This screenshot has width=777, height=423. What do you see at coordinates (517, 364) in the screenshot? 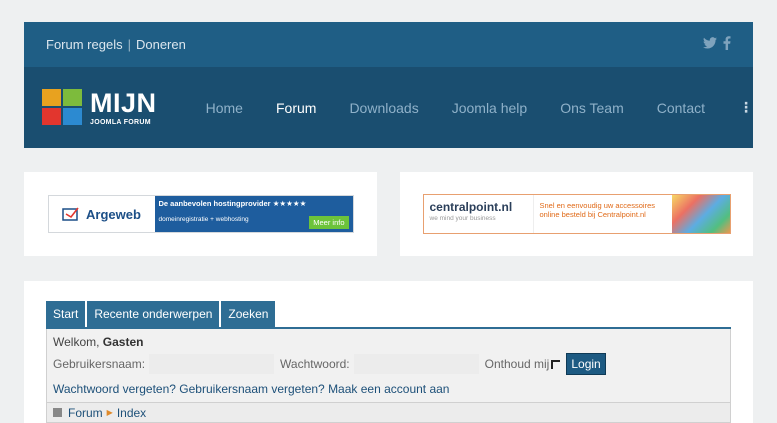
I see `remember-label: Onthoud mij` at bounding box center [517, 364].